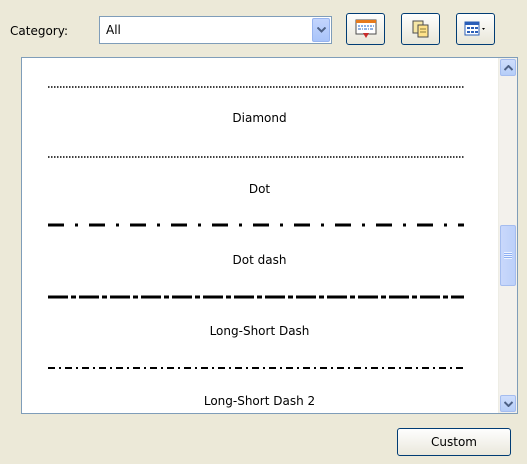 This screenshot has width=527, height=464. Describe the element at coordinates (39, 31) in the screenshot. I see `category-label: Category:` at that location.